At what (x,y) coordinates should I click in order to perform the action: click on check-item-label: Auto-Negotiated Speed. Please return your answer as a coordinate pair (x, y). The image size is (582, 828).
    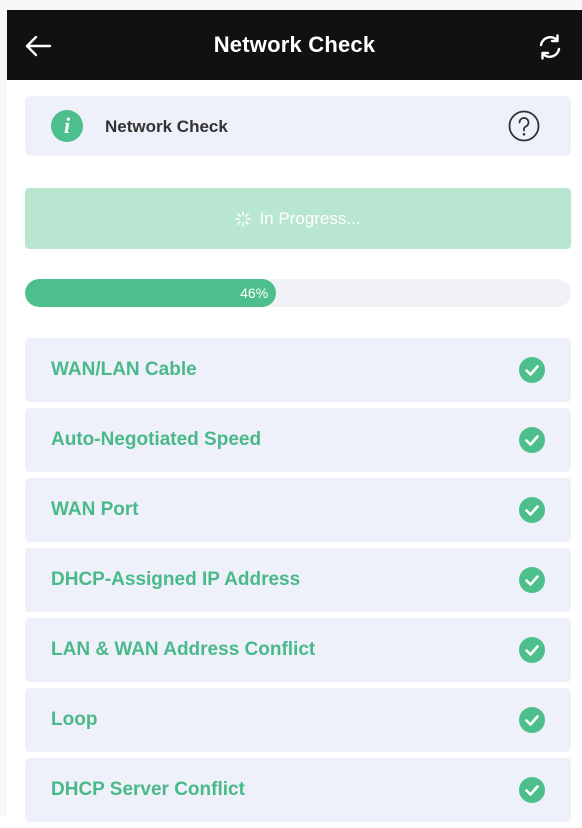
    Looking at the image, I should click on (156, 439).